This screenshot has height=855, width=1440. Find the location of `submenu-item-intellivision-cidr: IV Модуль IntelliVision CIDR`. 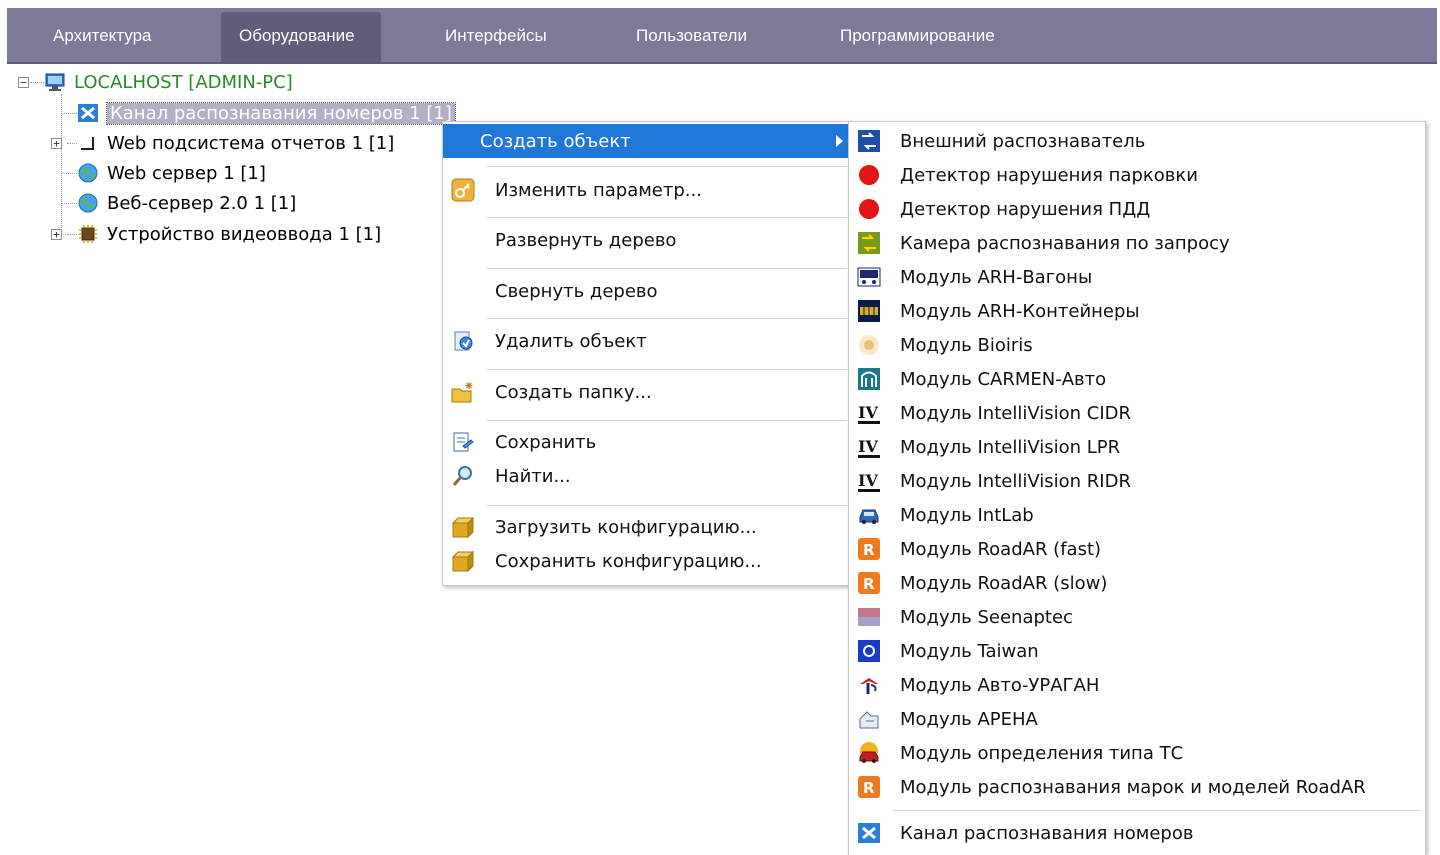

submenu-item-intellivision-cidr: IV Модуль IntelliVision CIDR is located at coordinates (1136, 413).